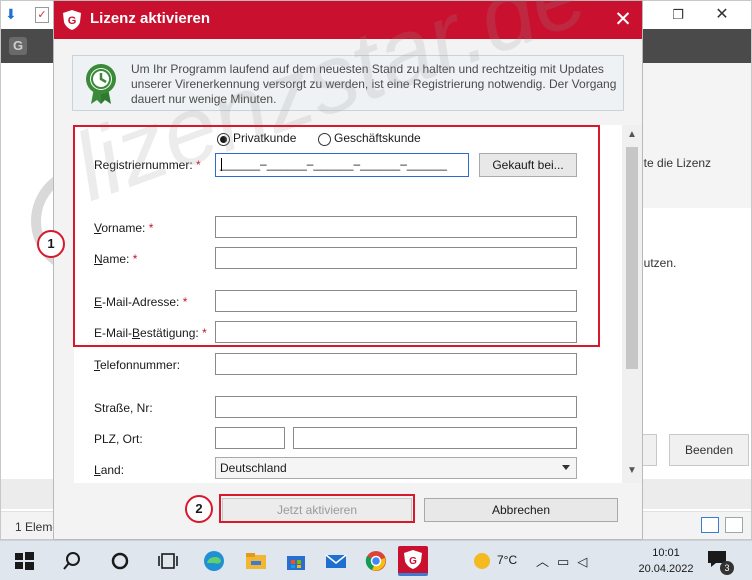  I want to click on annotation-marker-1: 1, so click(51, 244).